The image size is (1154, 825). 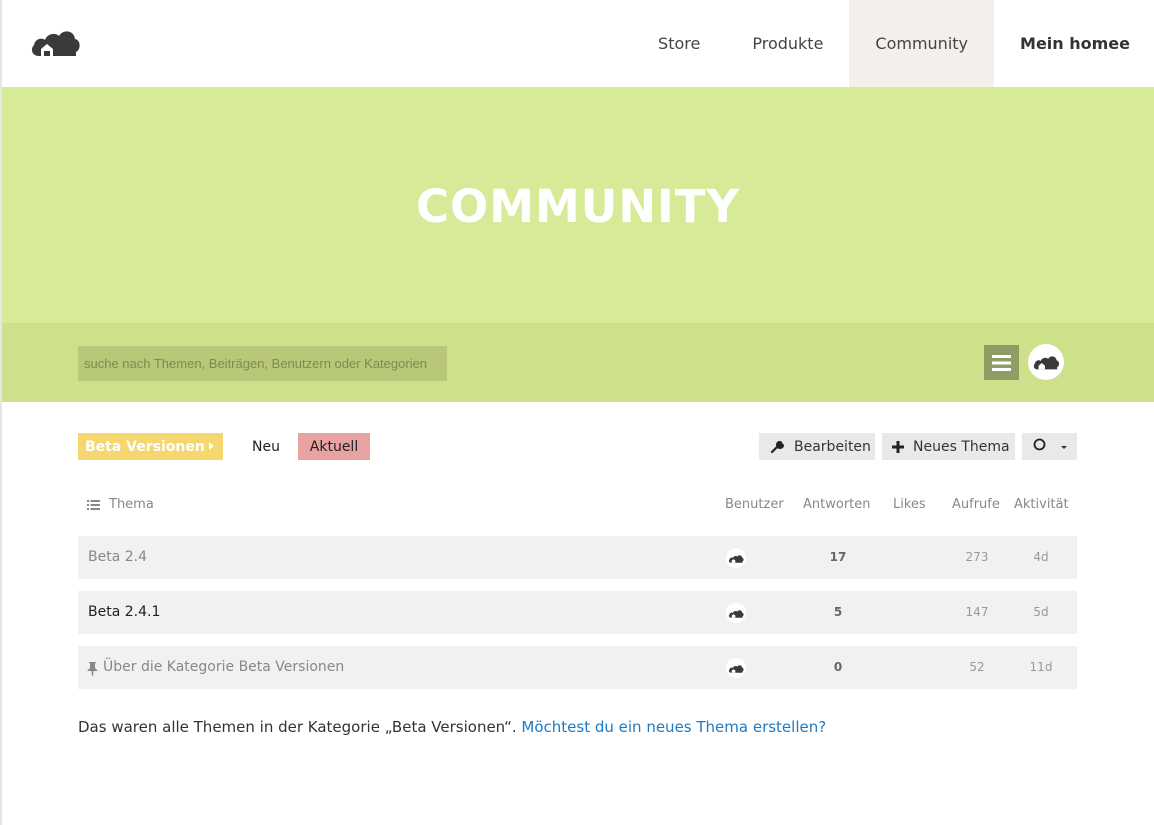 I want to click on caret-right-icon, so click(x=211, y=446).